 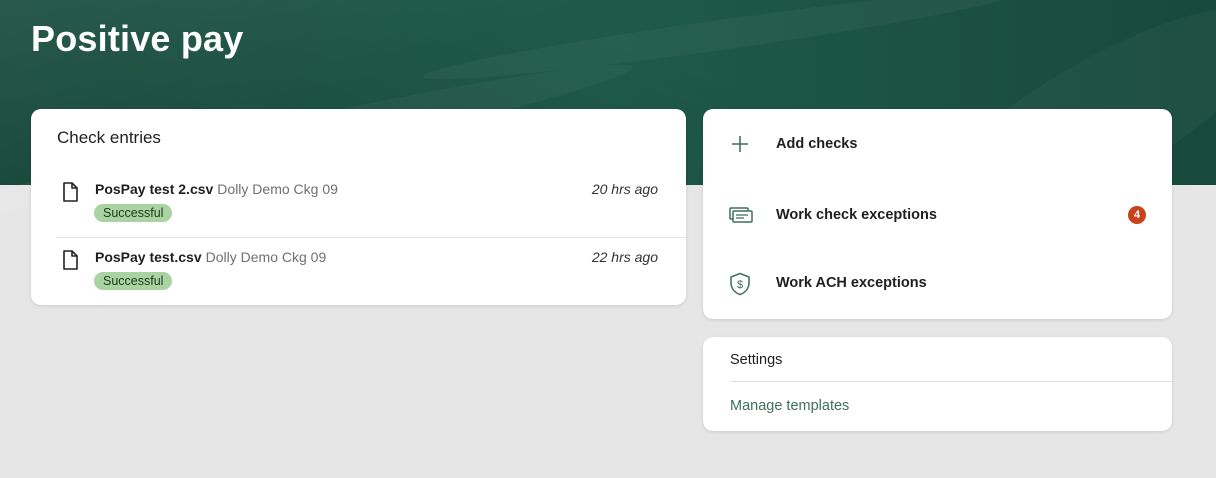 I want to click on file-name-text: PosPay test 2.csv, so click(x=154, y=189).